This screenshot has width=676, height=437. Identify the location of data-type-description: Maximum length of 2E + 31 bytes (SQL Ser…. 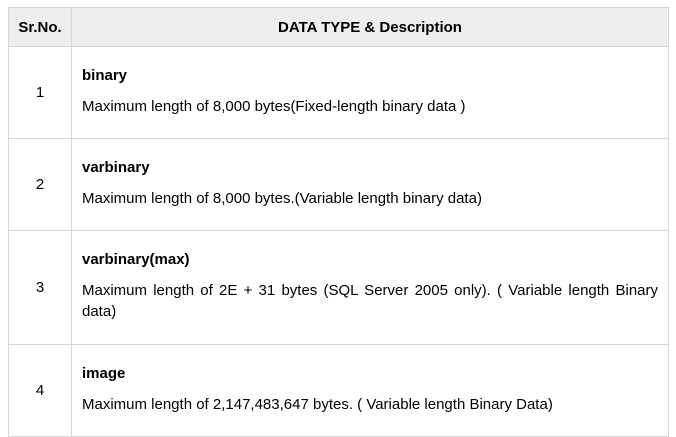
(370, 301).